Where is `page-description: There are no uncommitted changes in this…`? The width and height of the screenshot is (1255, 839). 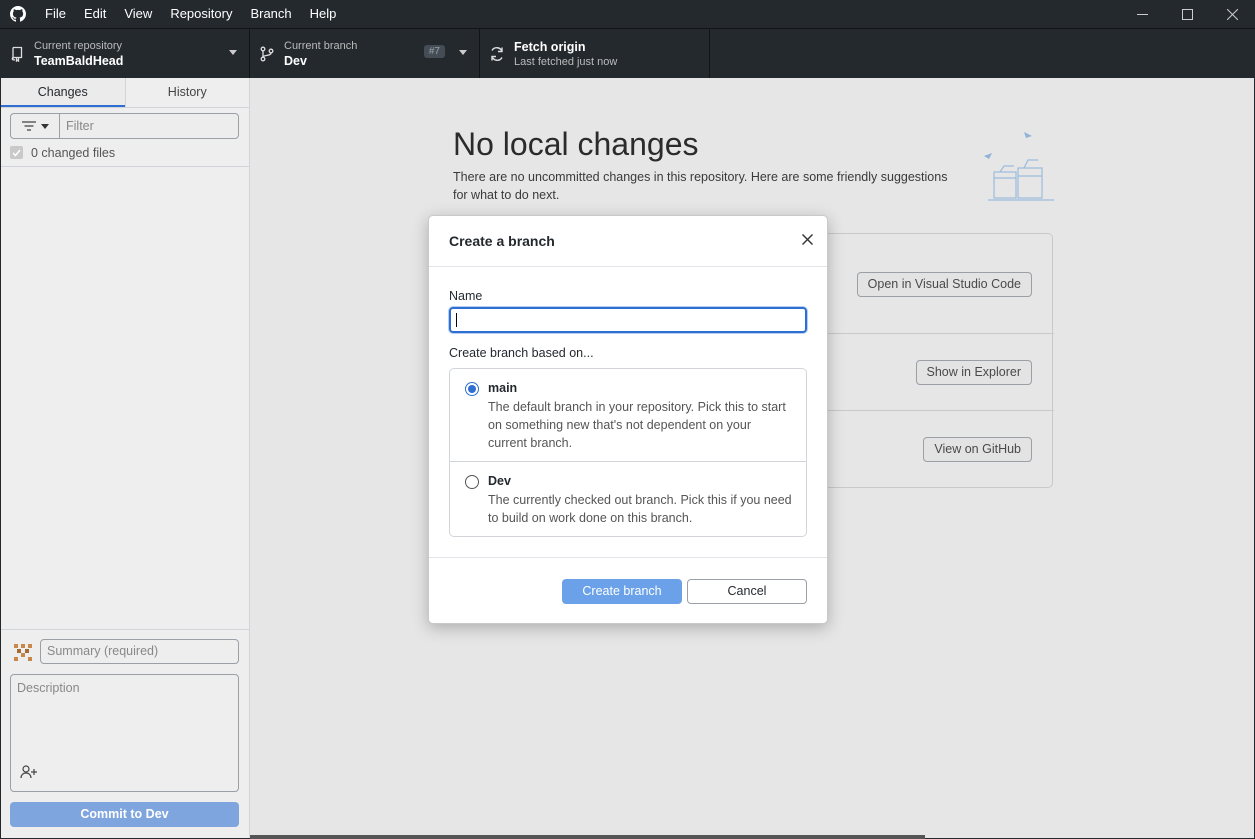 page-description: There are no uncommitted changes in this… is located at coordinates (700, 186).